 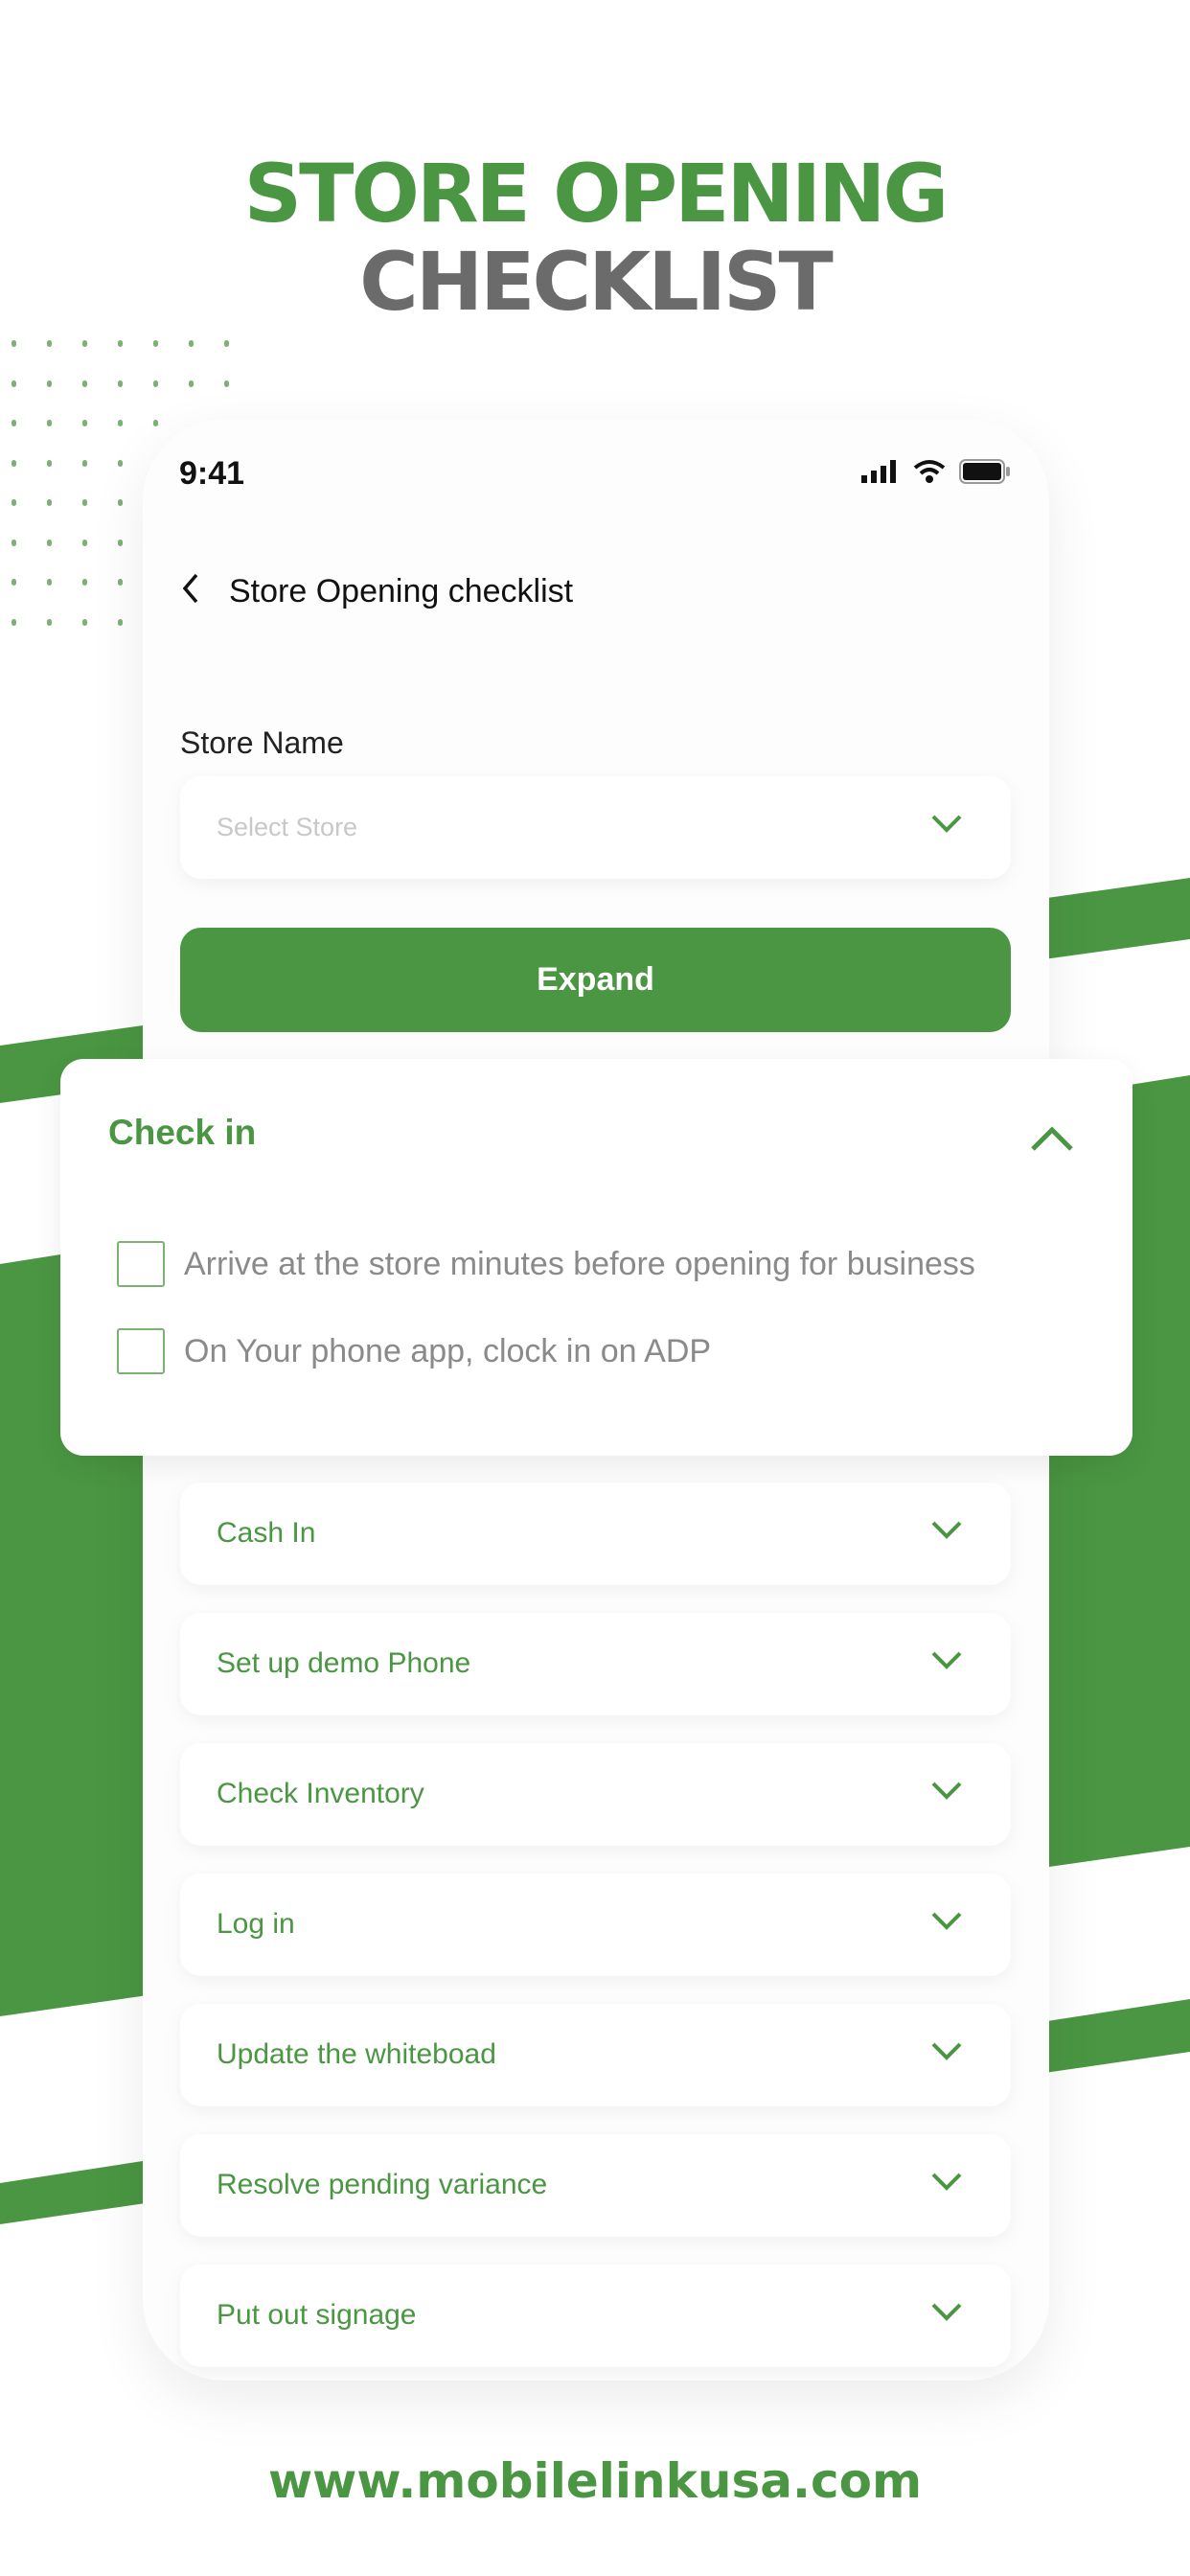 I want to click on section-label: Check Inventory, so click(x=320, y=1793).